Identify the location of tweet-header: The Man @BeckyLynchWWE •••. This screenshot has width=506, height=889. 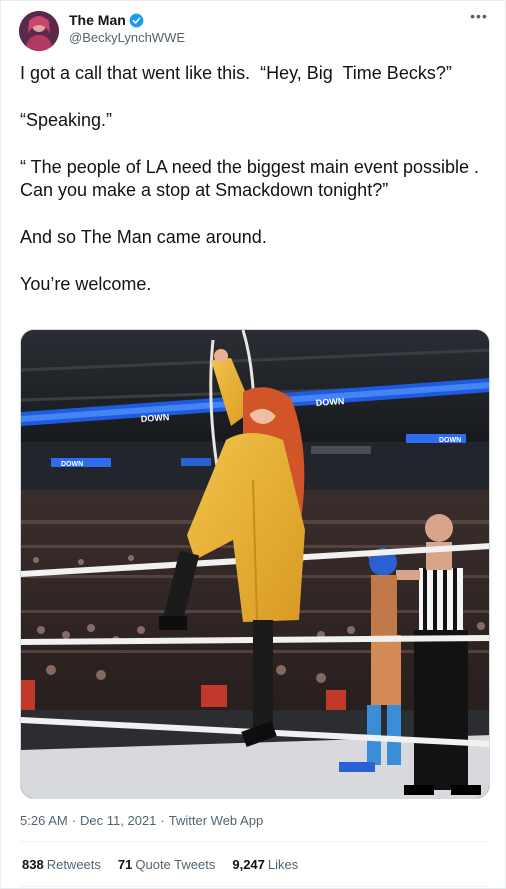
(254, 31).